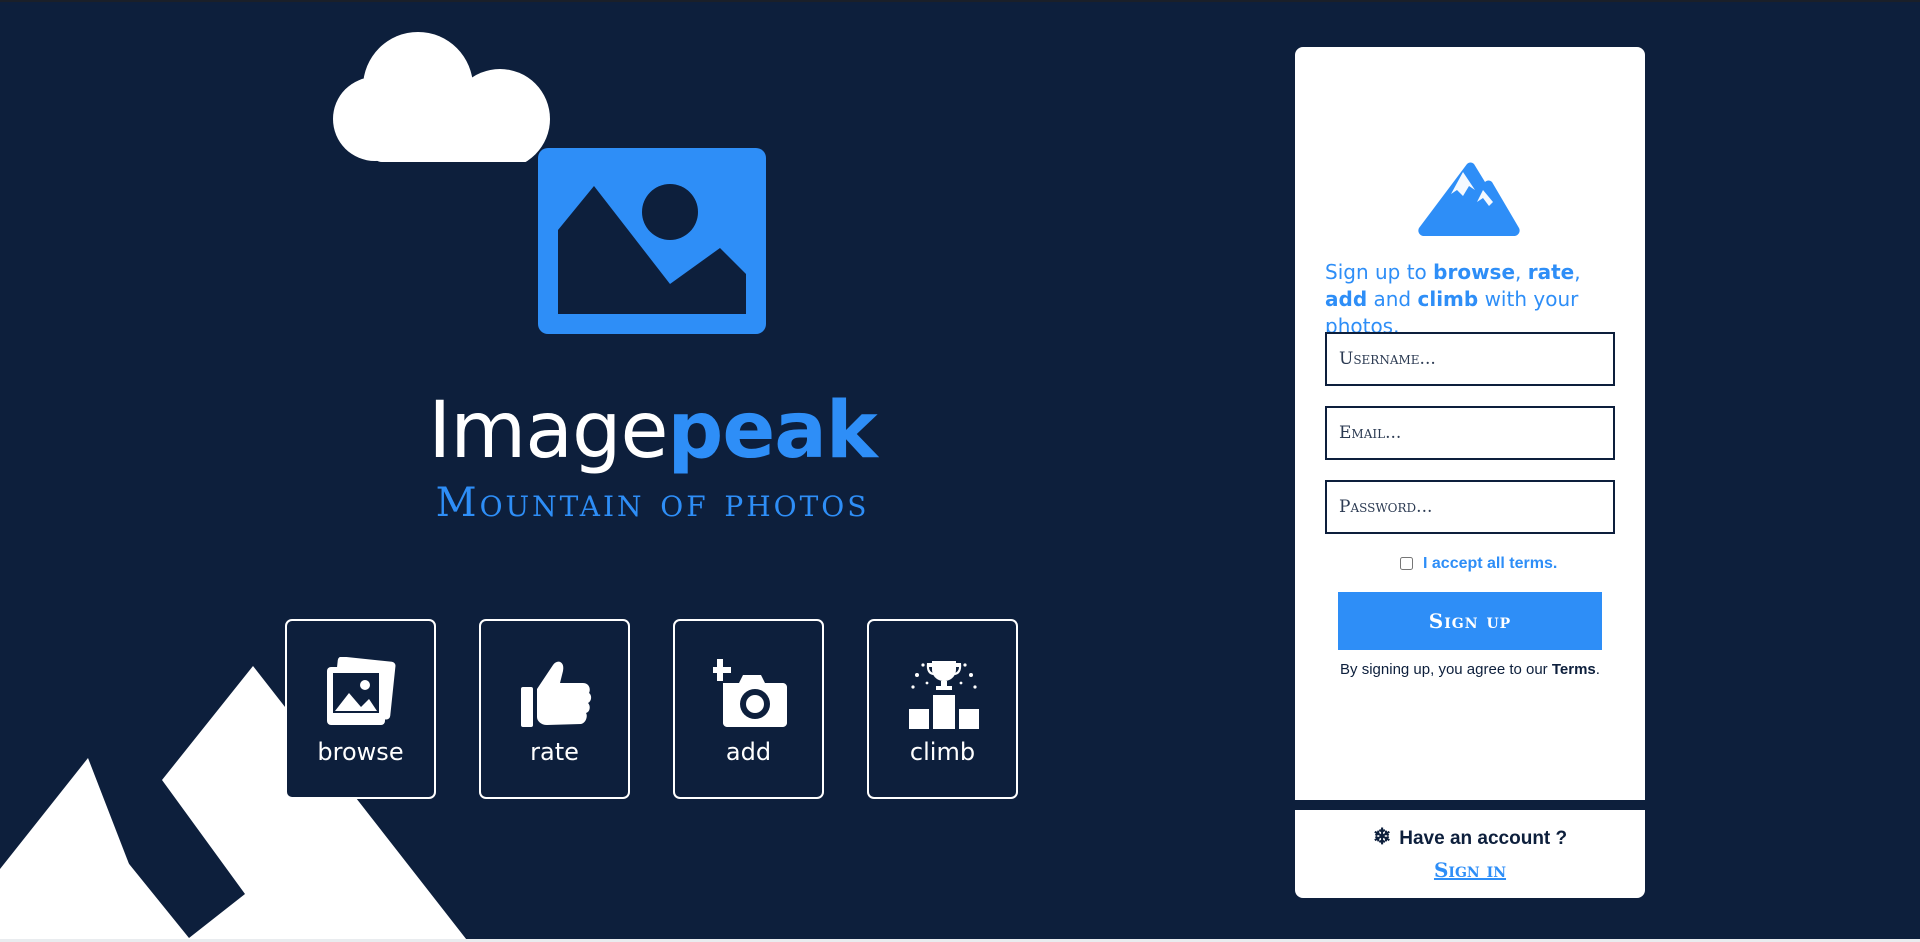 The height and width of the screenshot is (942, 1920). What do you see at coordinates (1470, 870) in the screenshot?
I see `signin-link: Sign in` at bounding box center [1470, 870].